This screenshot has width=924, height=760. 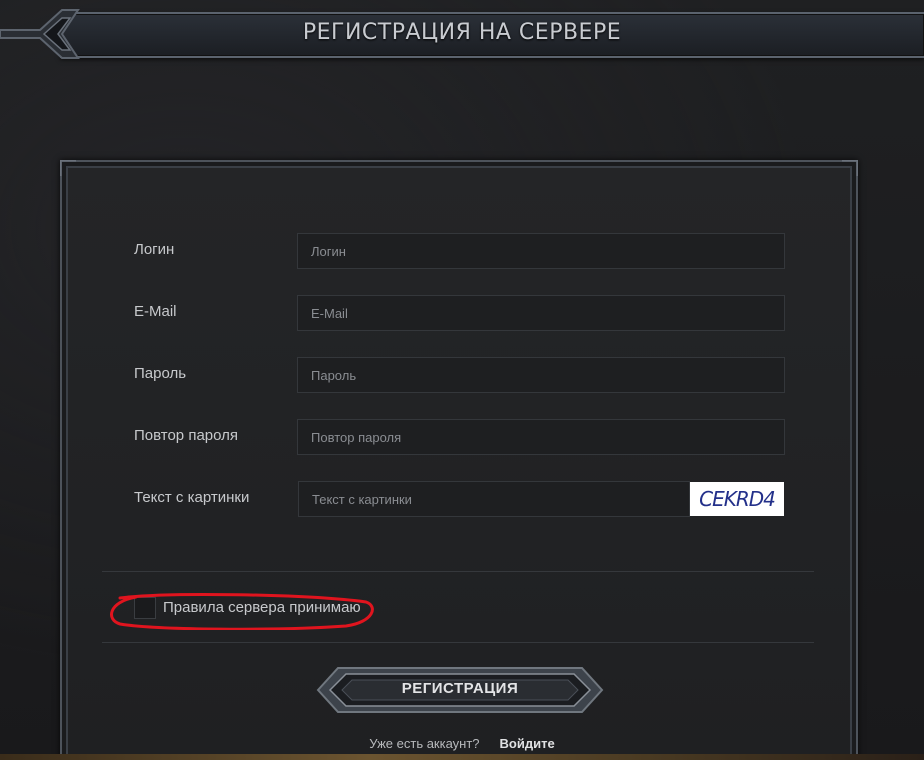 I want to click on captcha-input, so click(x=494, y=499).